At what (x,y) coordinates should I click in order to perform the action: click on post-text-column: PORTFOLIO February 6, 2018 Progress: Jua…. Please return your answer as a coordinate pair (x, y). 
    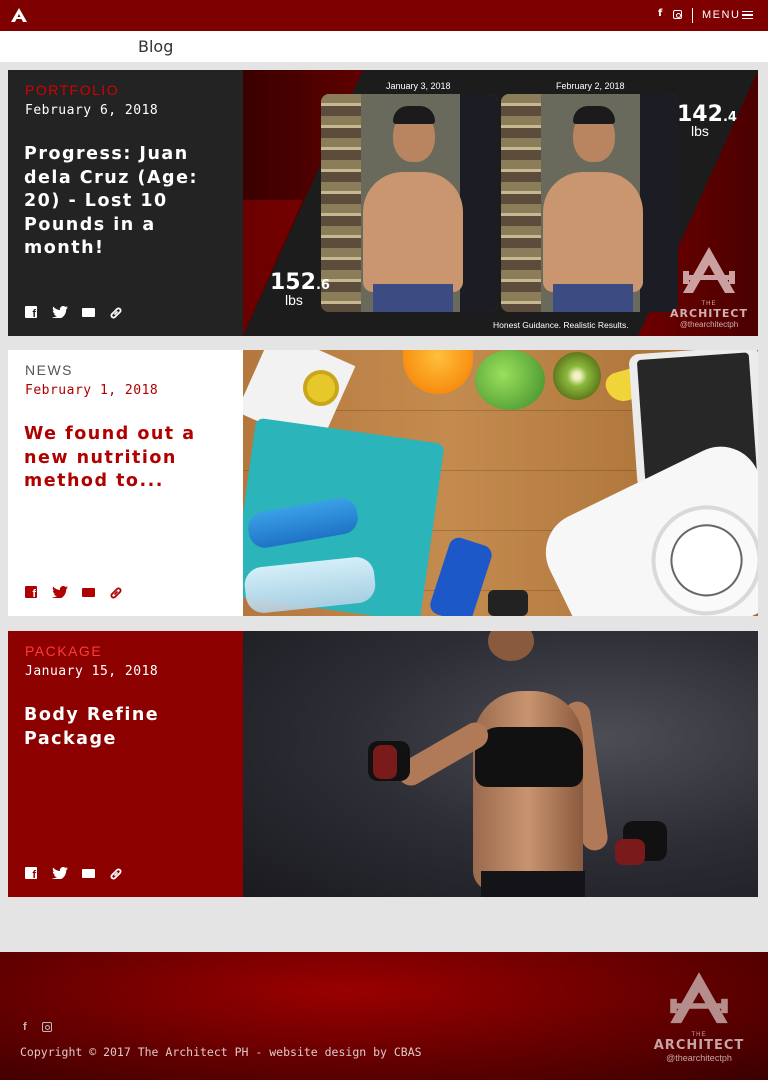
    Looking at the image, I should click on (125, 203).